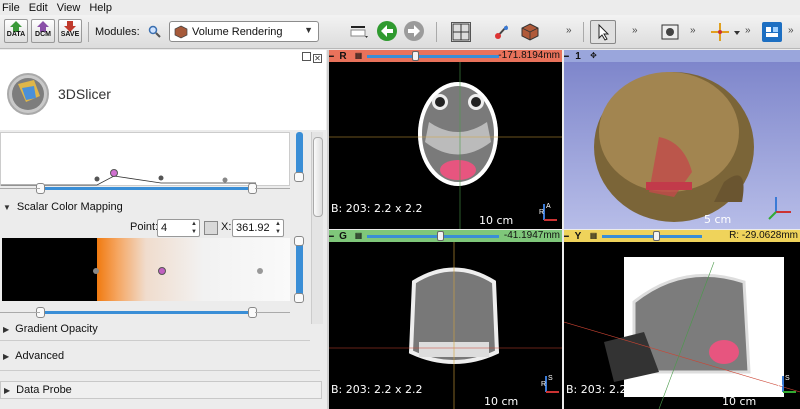  Describe the element at coordinates (43, 31) in the screenshot. I see `load-dicom-button: DCM` at that location.